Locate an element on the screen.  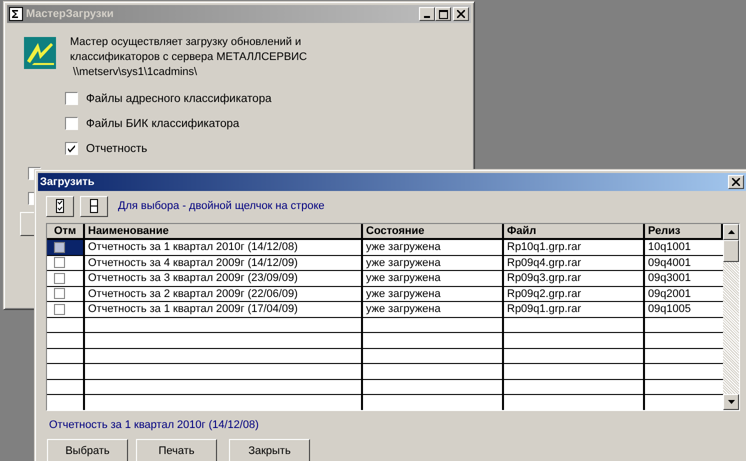
window-title: МастерЗагрузки is located at coordinates (70, 14).